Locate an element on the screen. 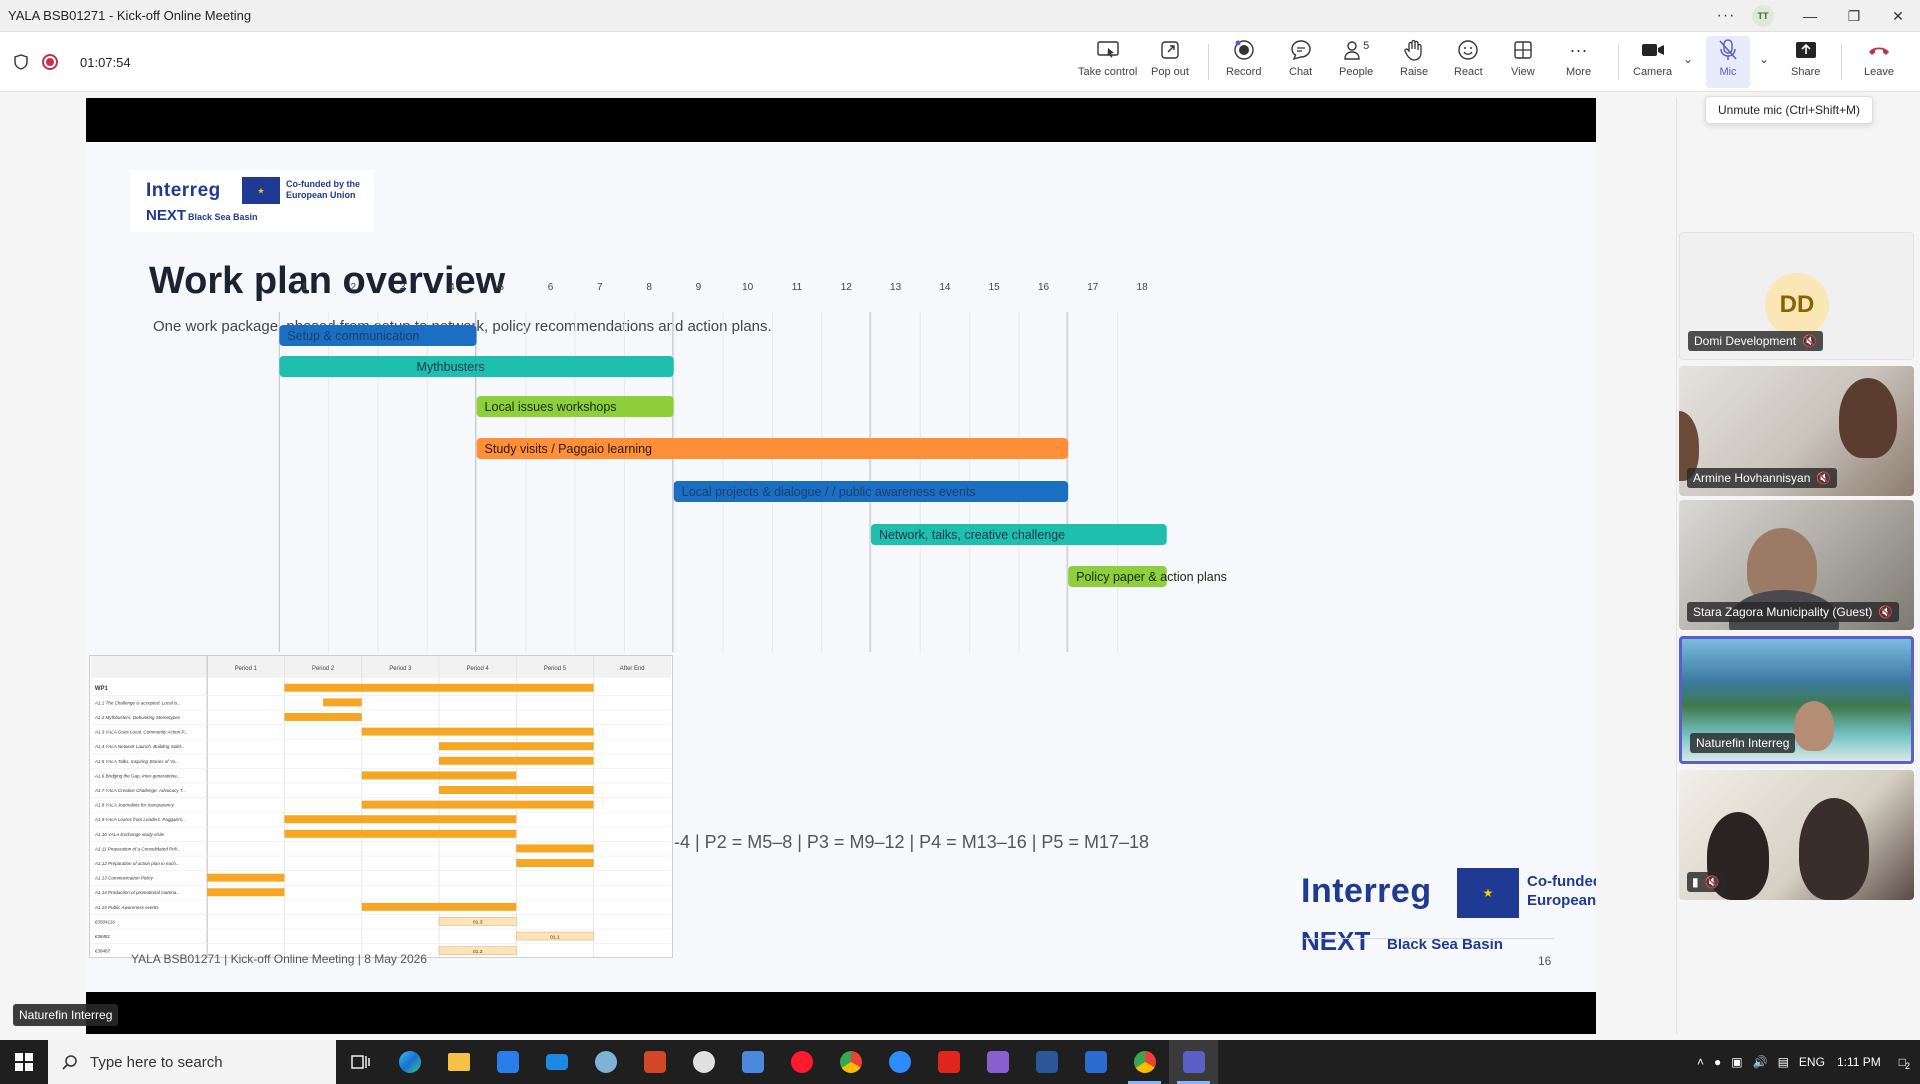 This screenshot has width=1920, height=1084. table-row-label: A1.15 Public Awareness events is located at coordinates (126, 907).